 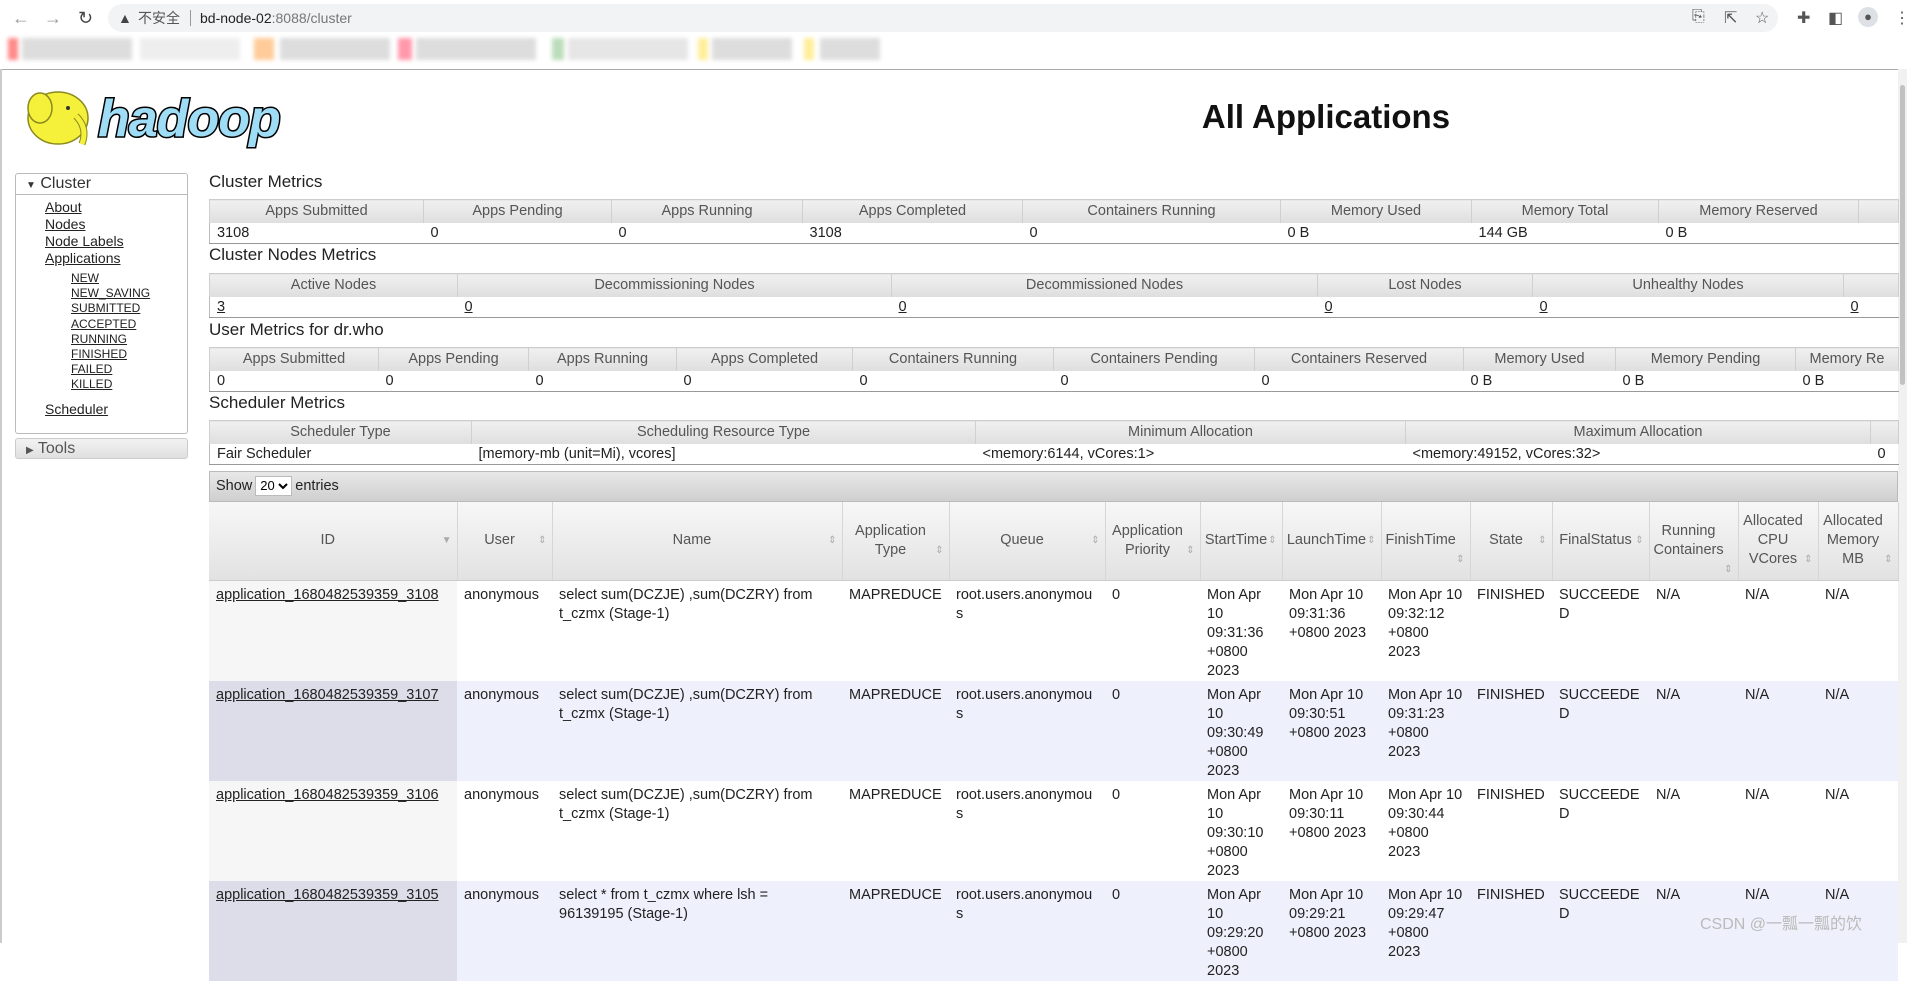 What do you see at coordinates (674, 307) in the screenshot?
I see `value-decommissioning-nodes: 0` at bounding box center [674, 307].